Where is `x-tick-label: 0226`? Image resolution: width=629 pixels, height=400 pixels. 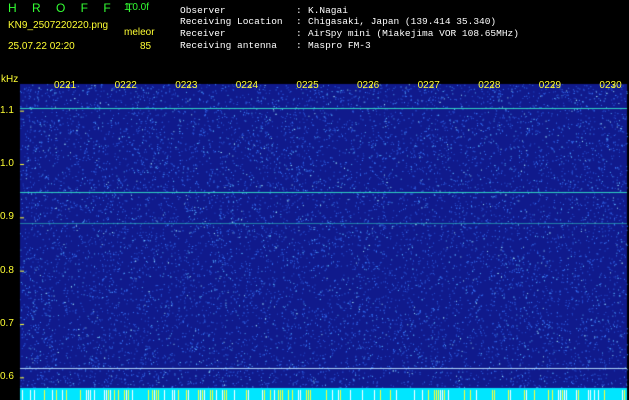 x-tick-label: 0226 is located at coordinates (368, 85).